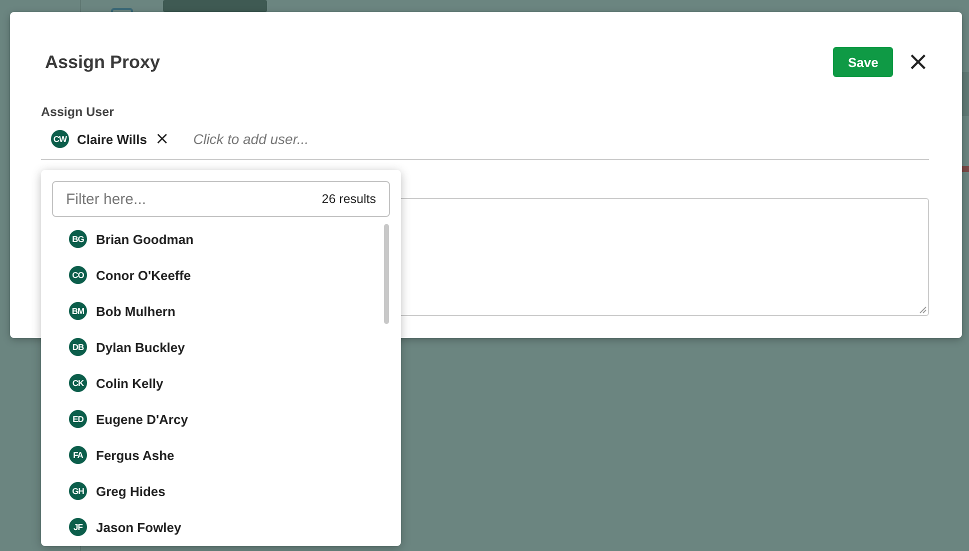 Image resolution: width=969 pixels, height=551 pixels. I want to click on user-chip-name: Claire Wills, so click(112, 139).